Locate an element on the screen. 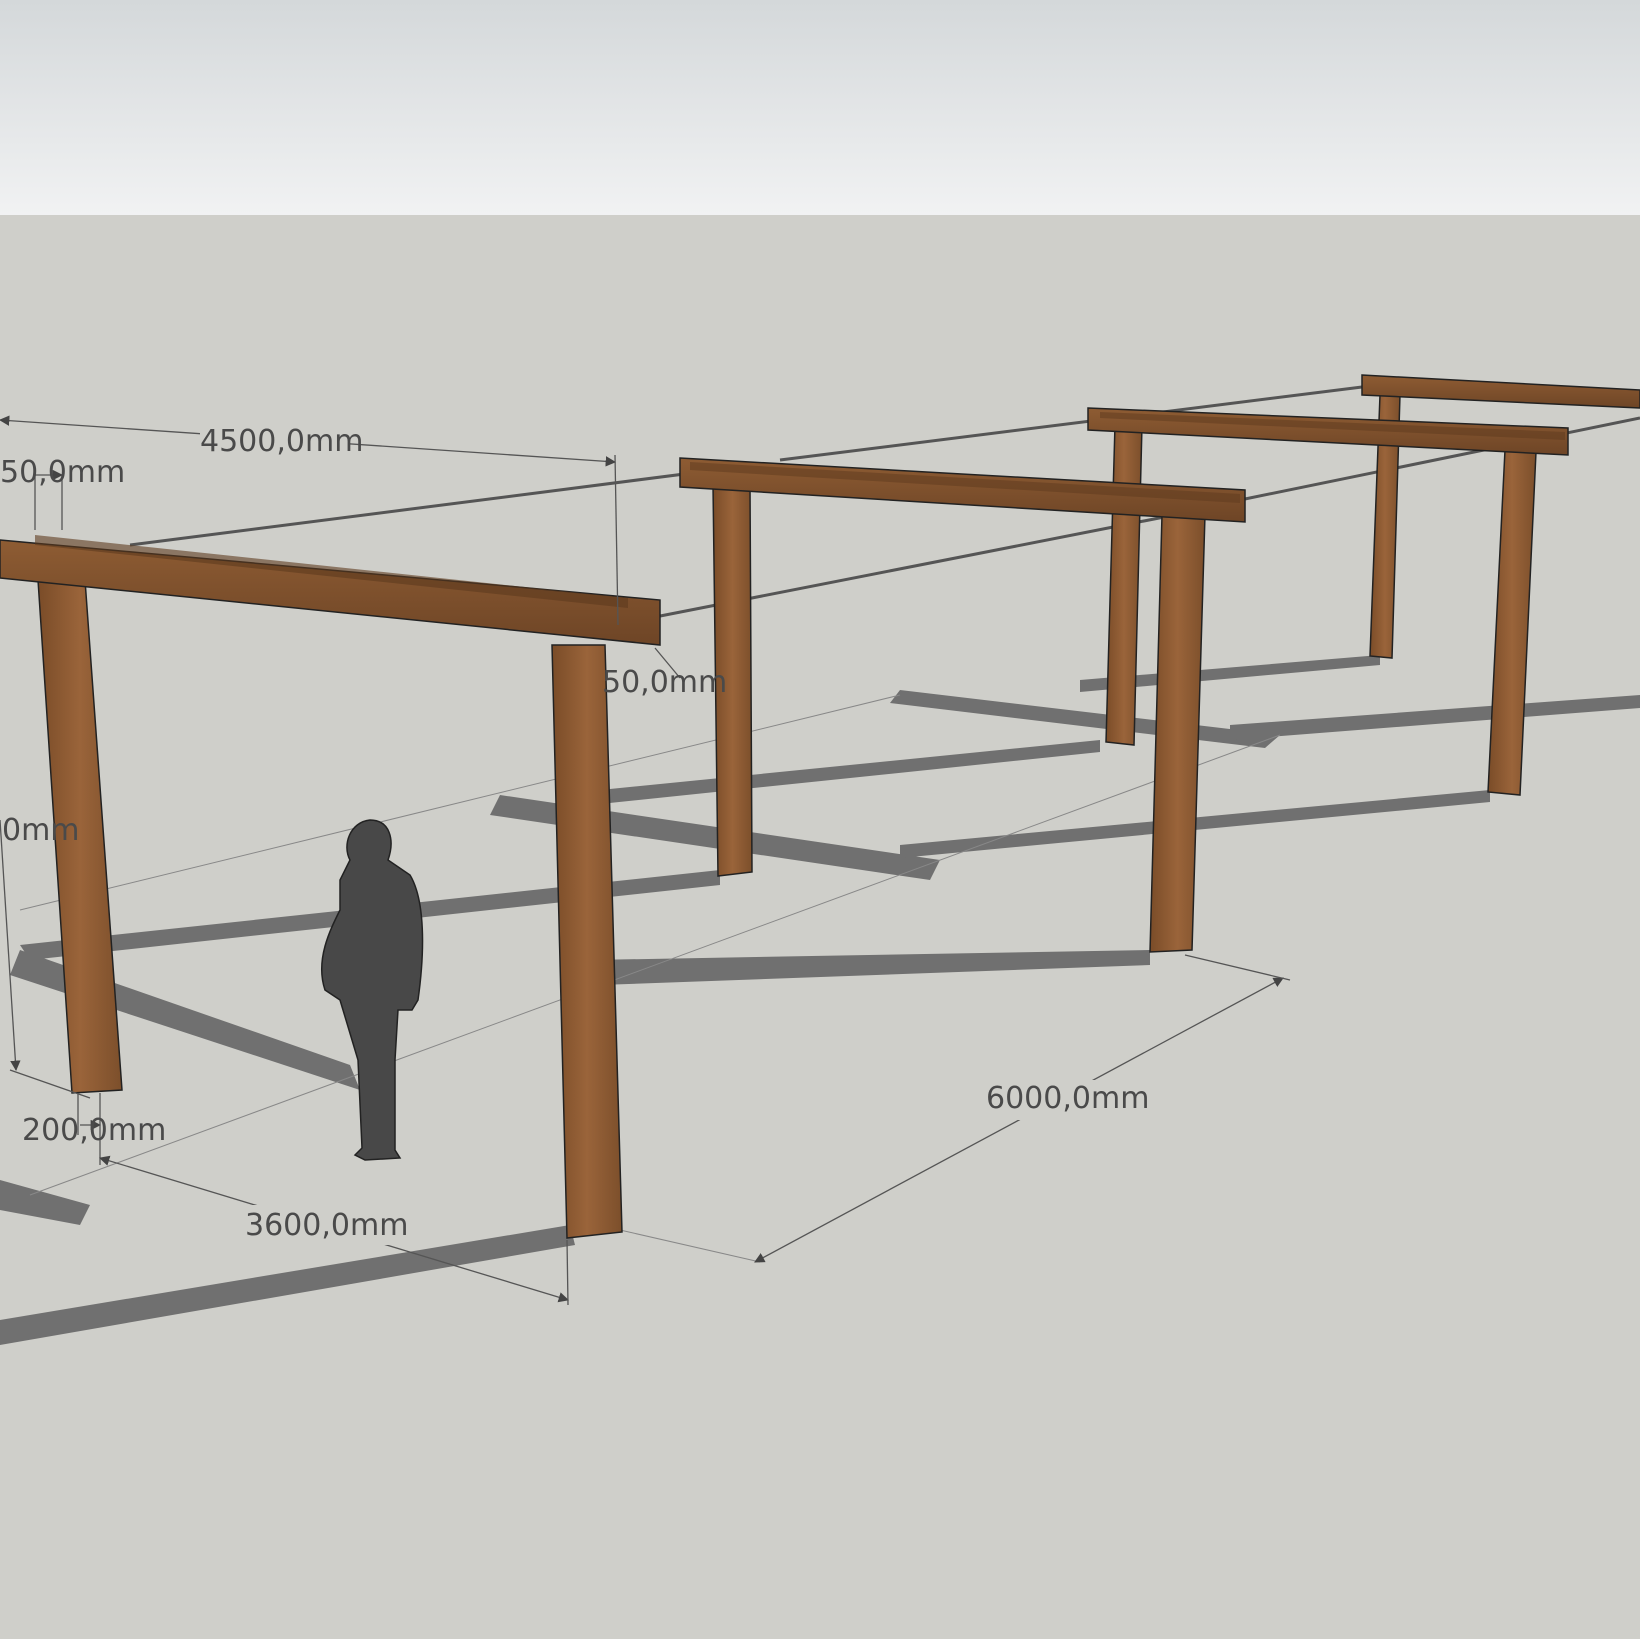 The image size is (1640, 1639). dim-label-200: 200,0mm is located at coordinates (94, 1130).